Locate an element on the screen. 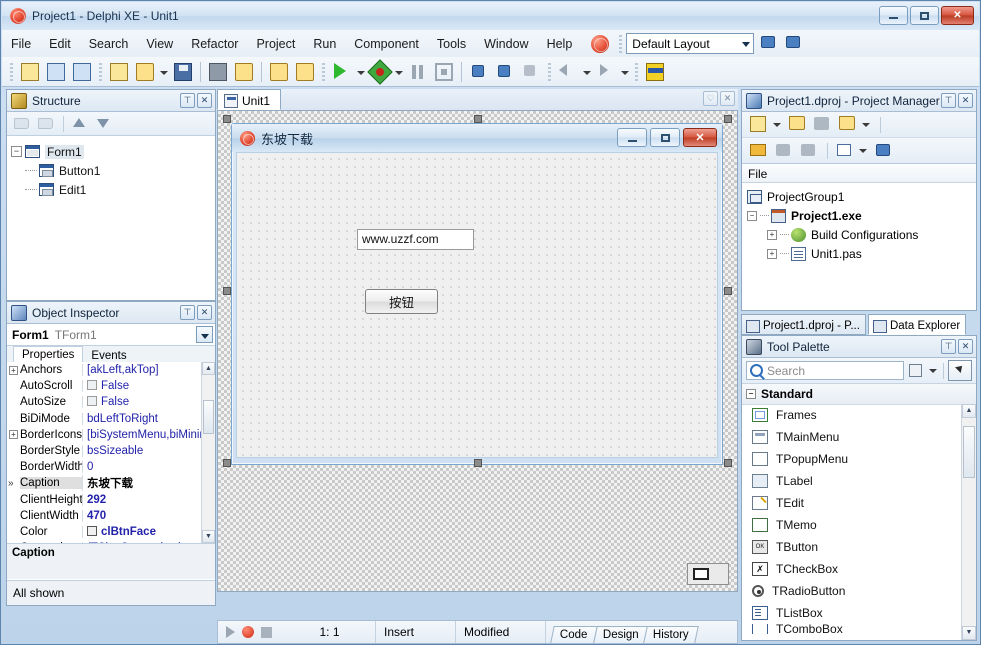  tab-code: Code is located at coordinates (574, 634).